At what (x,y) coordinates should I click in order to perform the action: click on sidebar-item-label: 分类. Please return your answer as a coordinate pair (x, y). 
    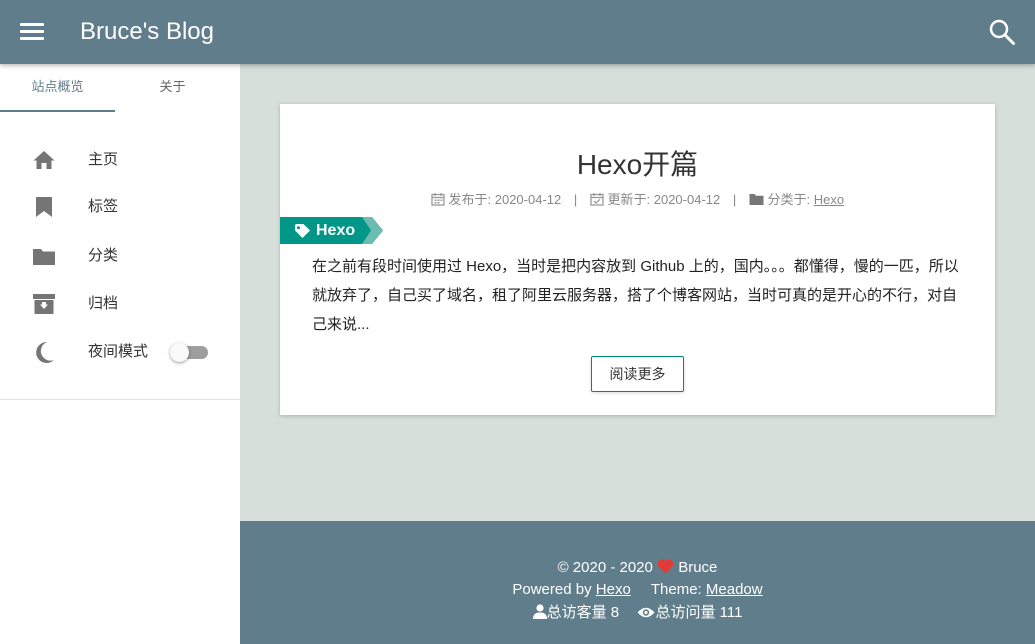
    Looking at the image, I should click on (103, 255).